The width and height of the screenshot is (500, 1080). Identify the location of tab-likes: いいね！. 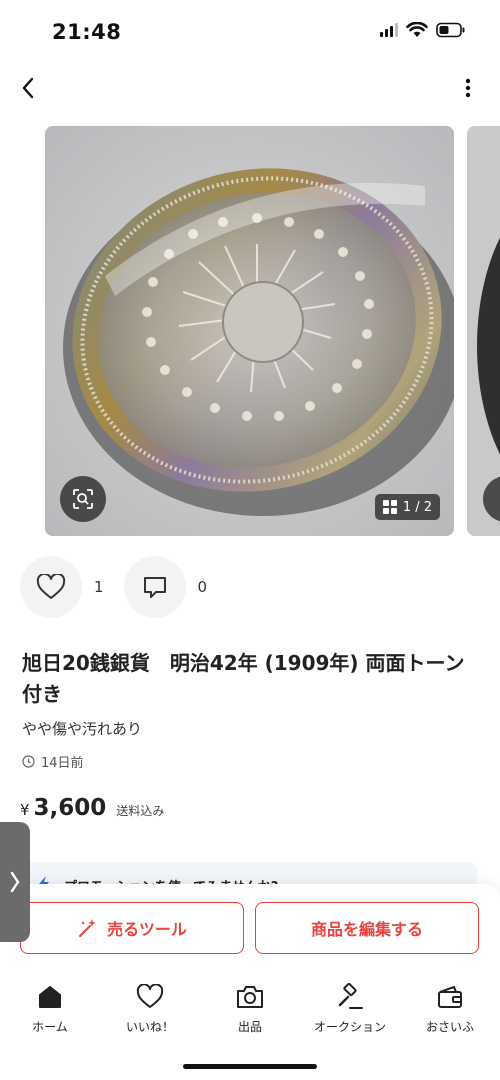
(150, 1009).